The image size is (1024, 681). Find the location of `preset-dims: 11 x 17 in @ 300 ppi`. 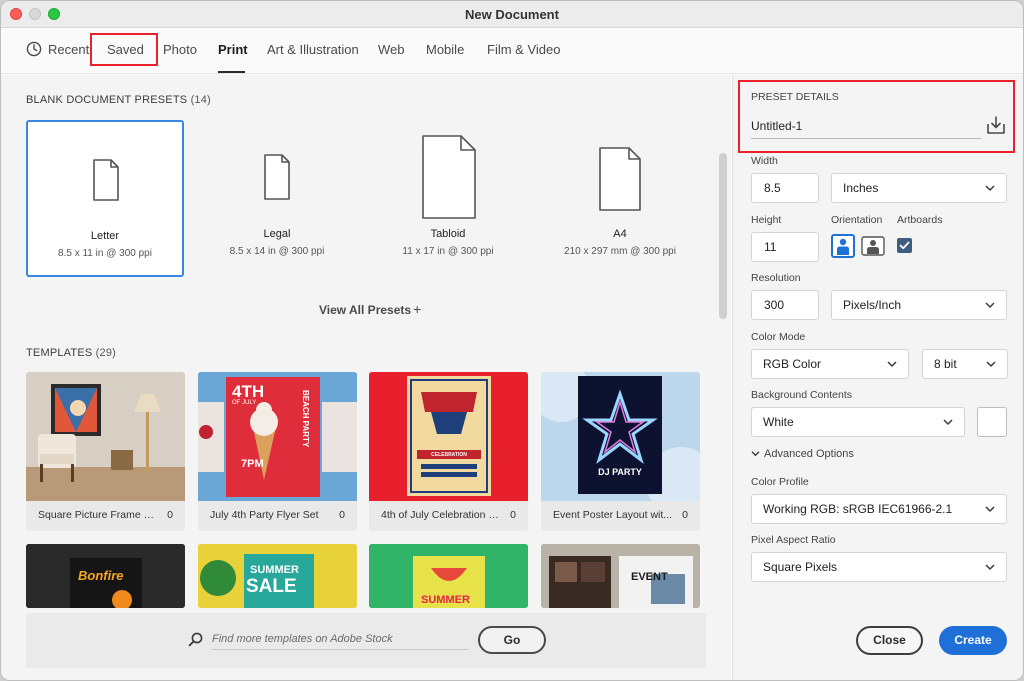

preset-dims: 11 x 17 in @ 300 ppi is located at coordinates (448, 251).